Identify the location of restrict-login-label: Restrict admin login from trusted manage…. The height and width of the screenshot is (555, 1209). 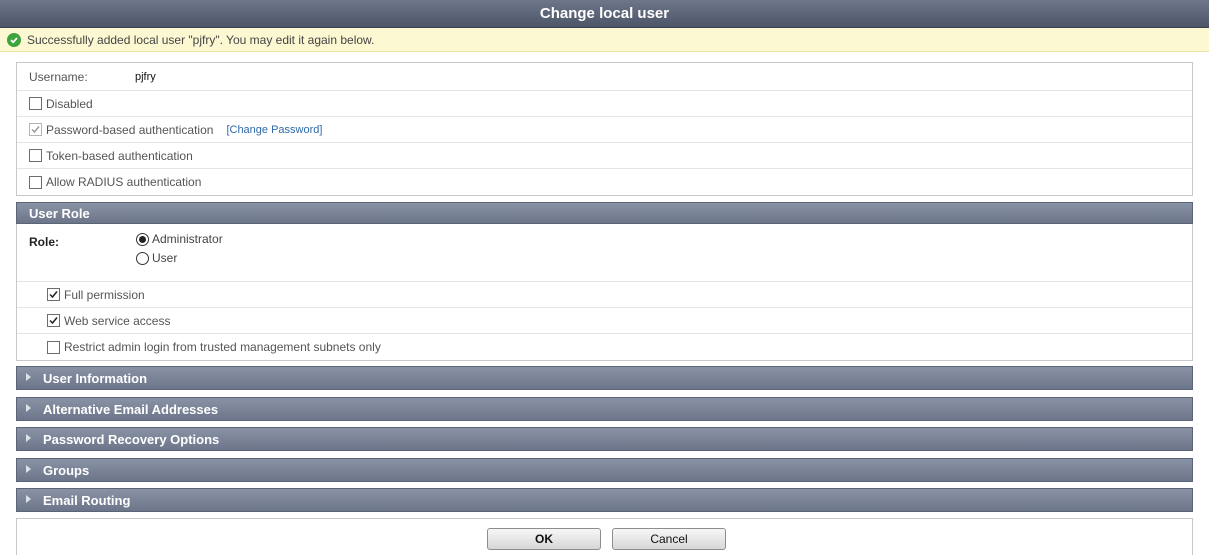
(222, 347).